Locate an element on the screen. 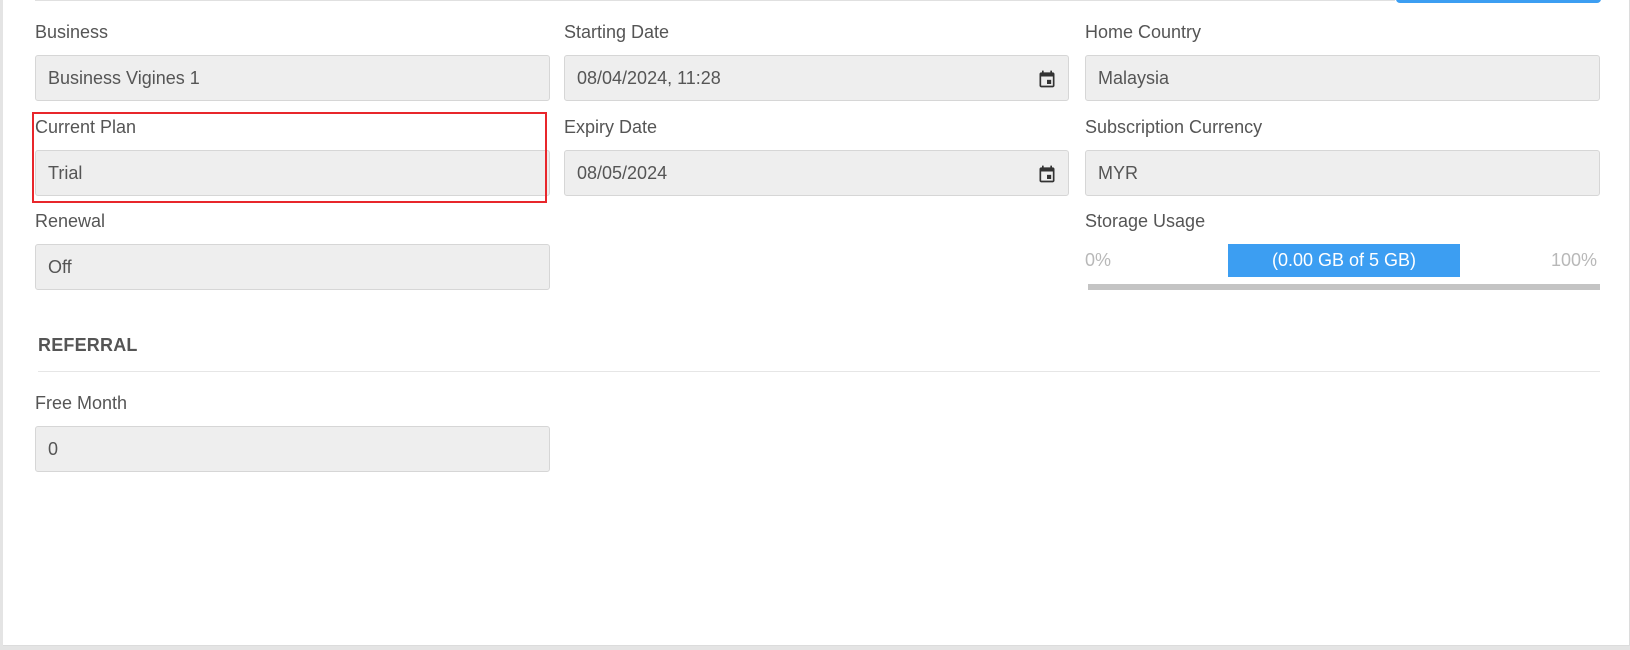  free-month-label: Free Month is located at coordinates (81, 403).